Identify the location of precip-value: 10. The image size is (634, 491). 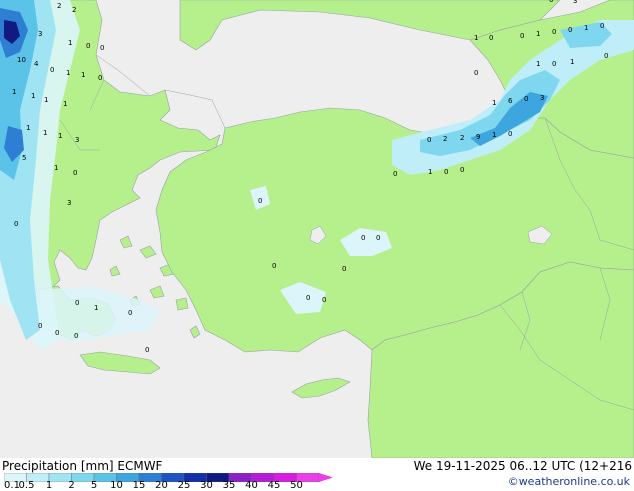
(21, 60).